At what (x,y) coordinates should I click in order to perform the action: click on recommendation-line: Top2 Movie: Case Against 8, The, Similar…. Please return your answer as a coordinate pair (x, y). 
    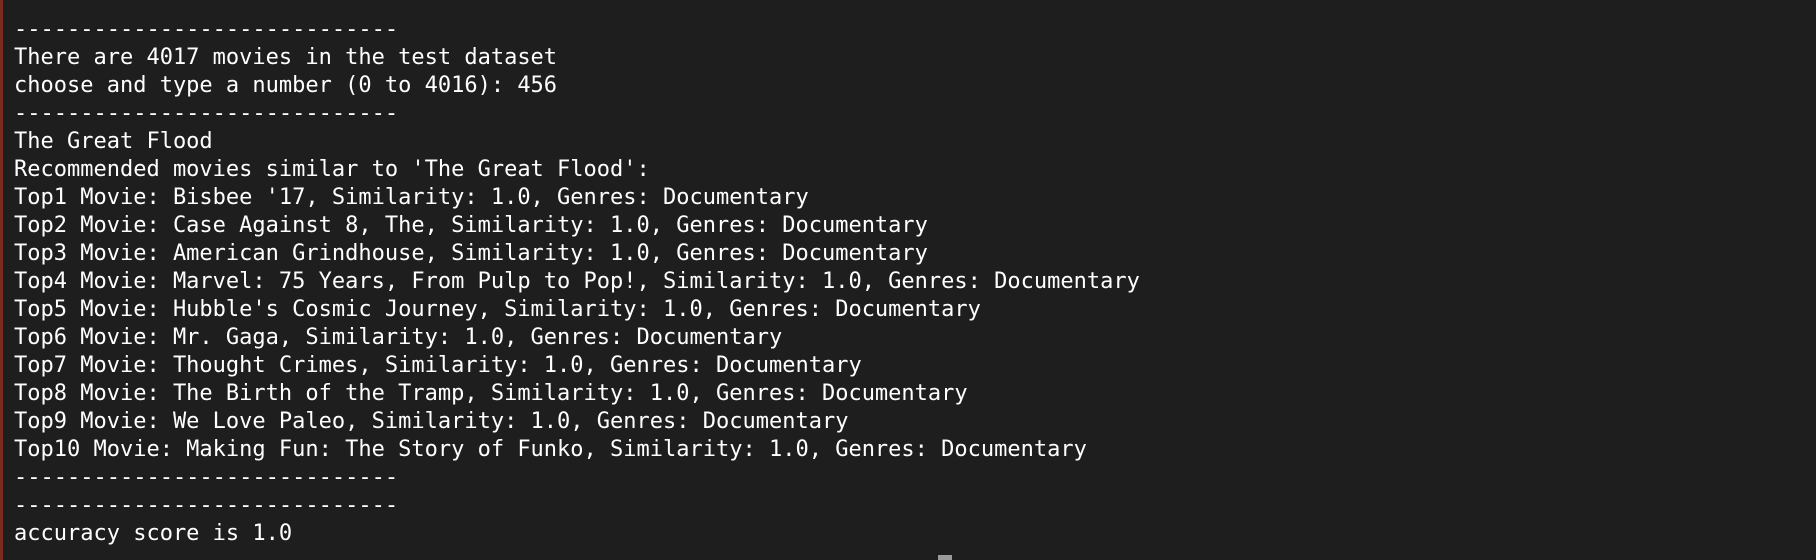
    Looking at the image, I should click on (471, 225).